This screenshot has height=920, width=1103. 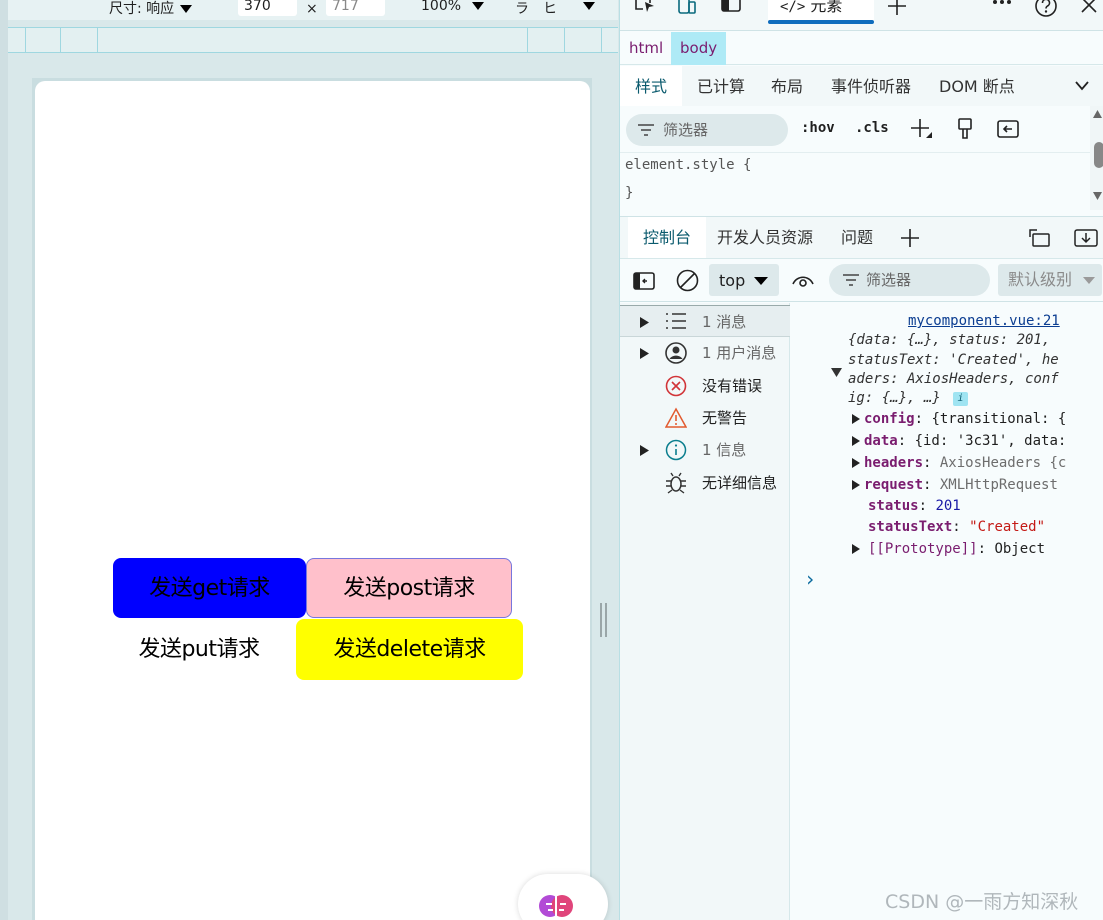 I want to click on styles-tab-bar: 样式 已计算 布局 事件侦听器 DOM 断点, so click(x=861, y=86).